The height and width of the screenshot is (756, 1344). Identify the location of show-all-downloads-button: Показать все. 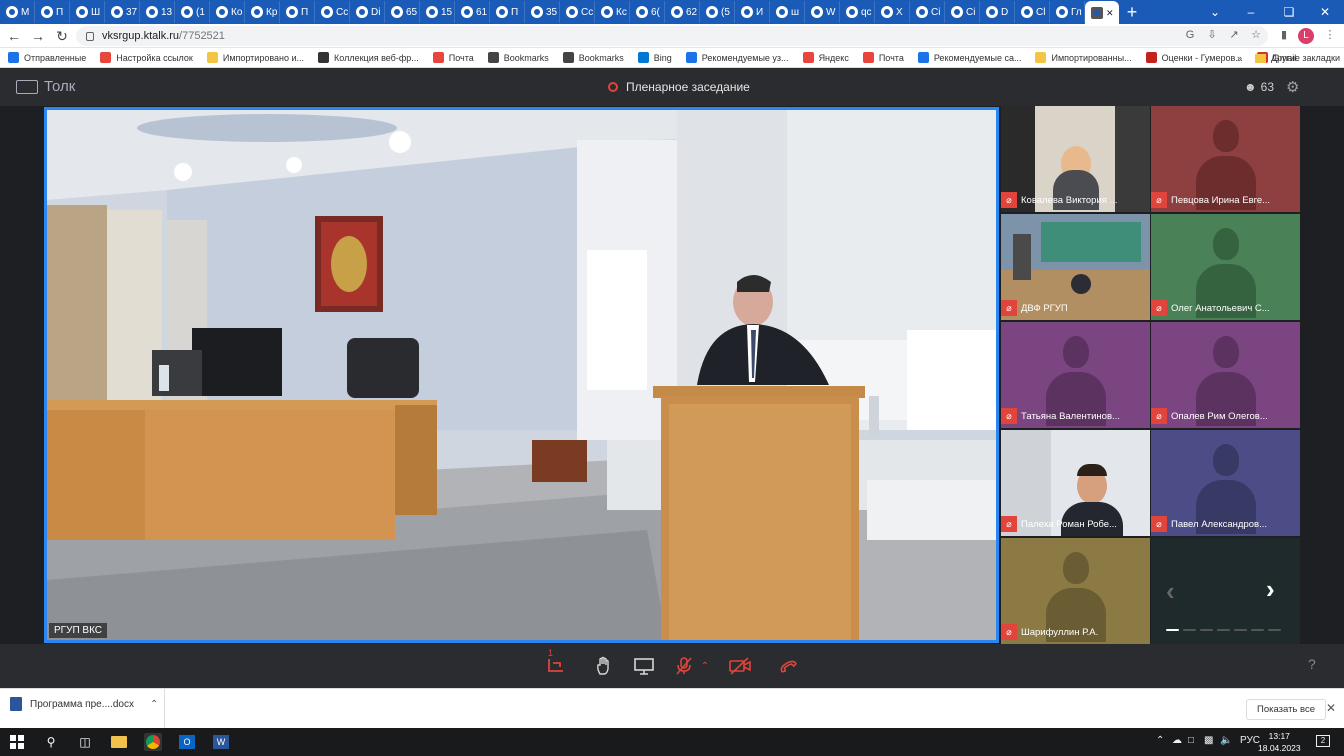
(1286, 709).